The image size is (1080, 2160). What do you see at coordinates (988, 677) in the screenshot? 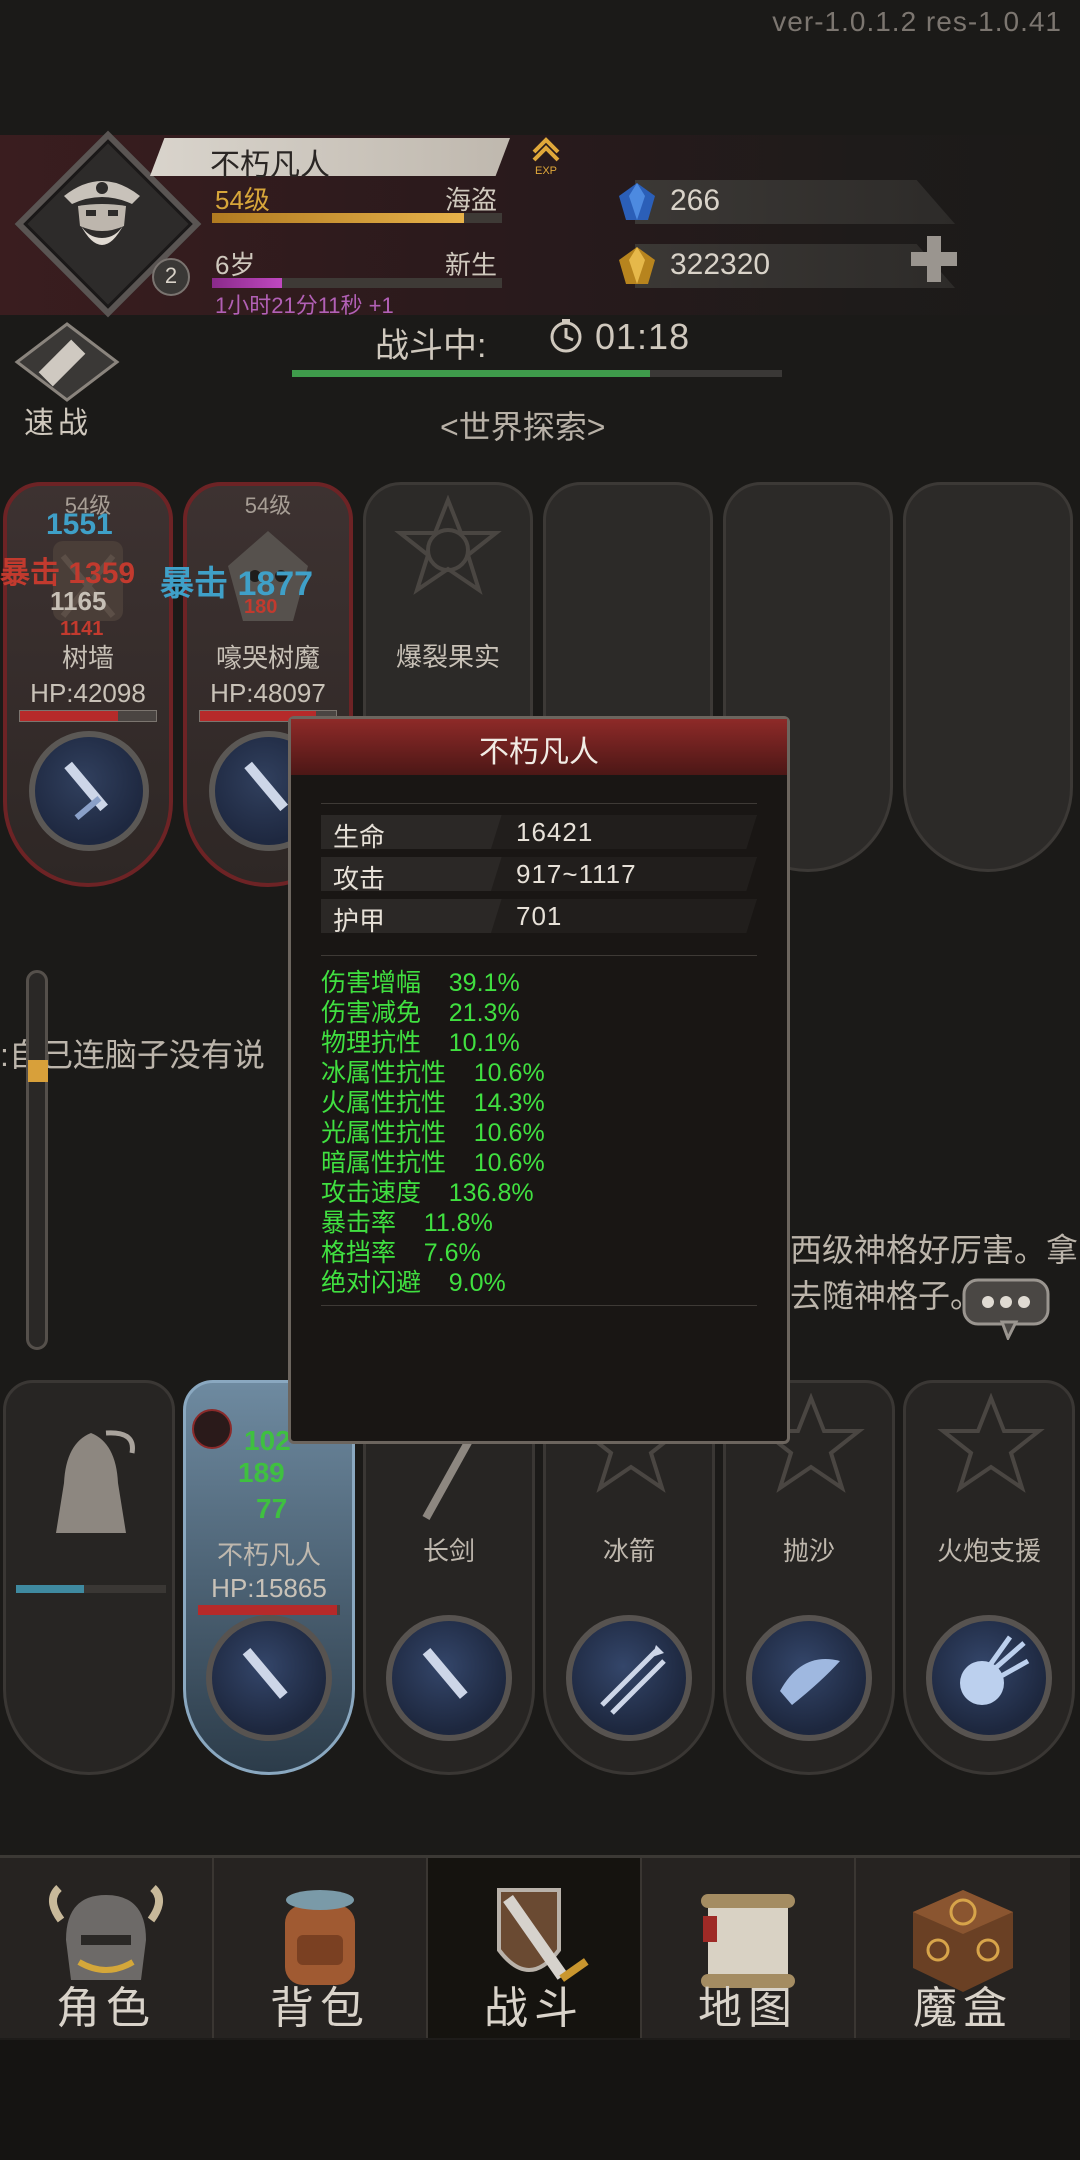
I see `empty-enemy-slot` at bounding box center [988, 677].